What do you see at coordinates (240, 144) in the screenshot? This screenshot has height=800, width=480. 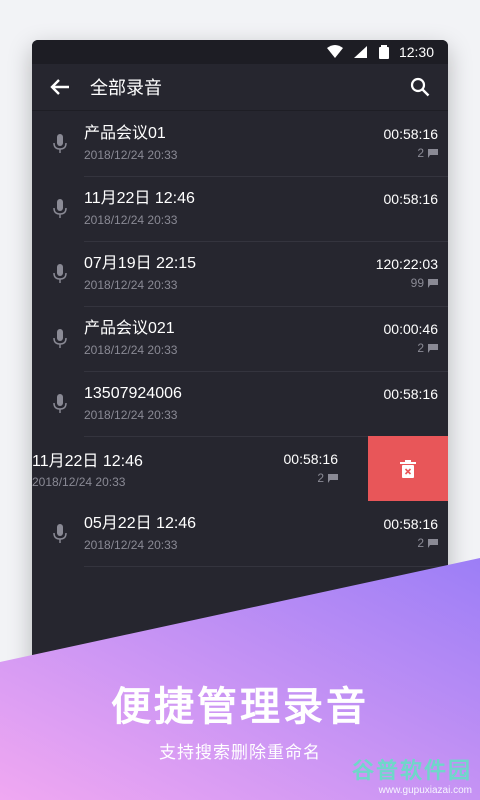 I see `recording-row: 产品会议01 2018/12/24 20:33 00:58:16 2` at bounding box center [240, 144].